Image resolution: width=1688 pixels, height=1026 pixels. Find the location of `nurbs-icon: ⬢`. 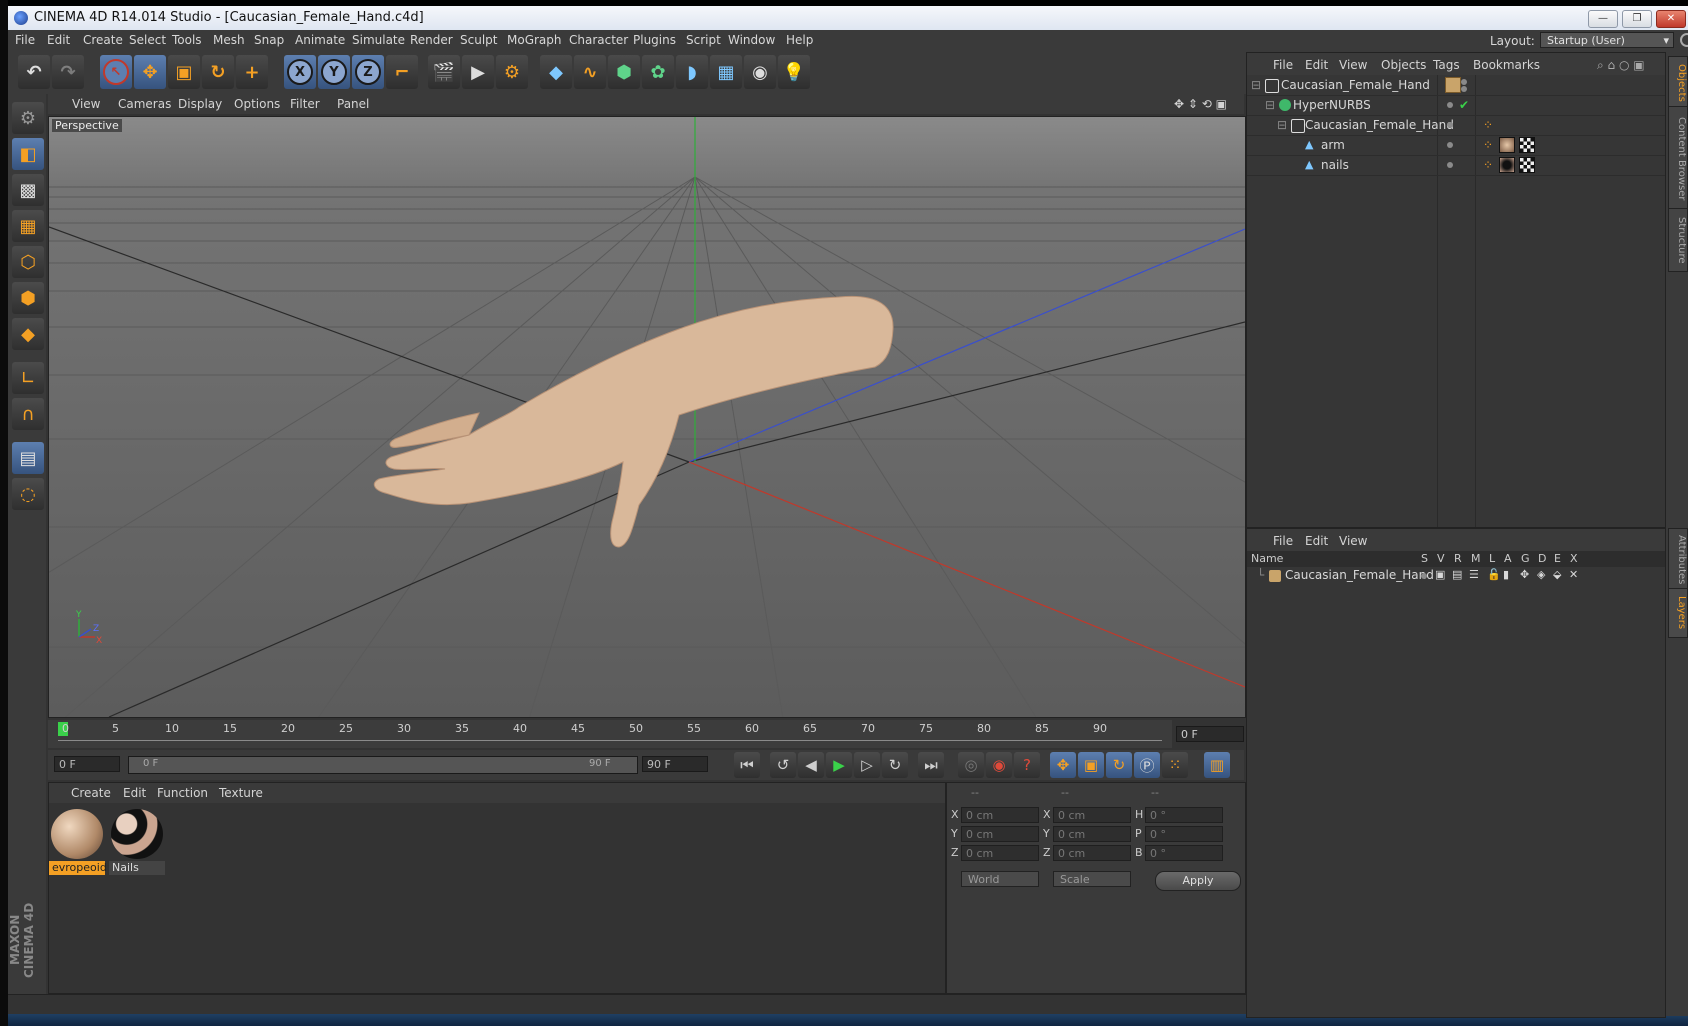

nurbs-icon: ⬢ is located at coordinates (624, 72).